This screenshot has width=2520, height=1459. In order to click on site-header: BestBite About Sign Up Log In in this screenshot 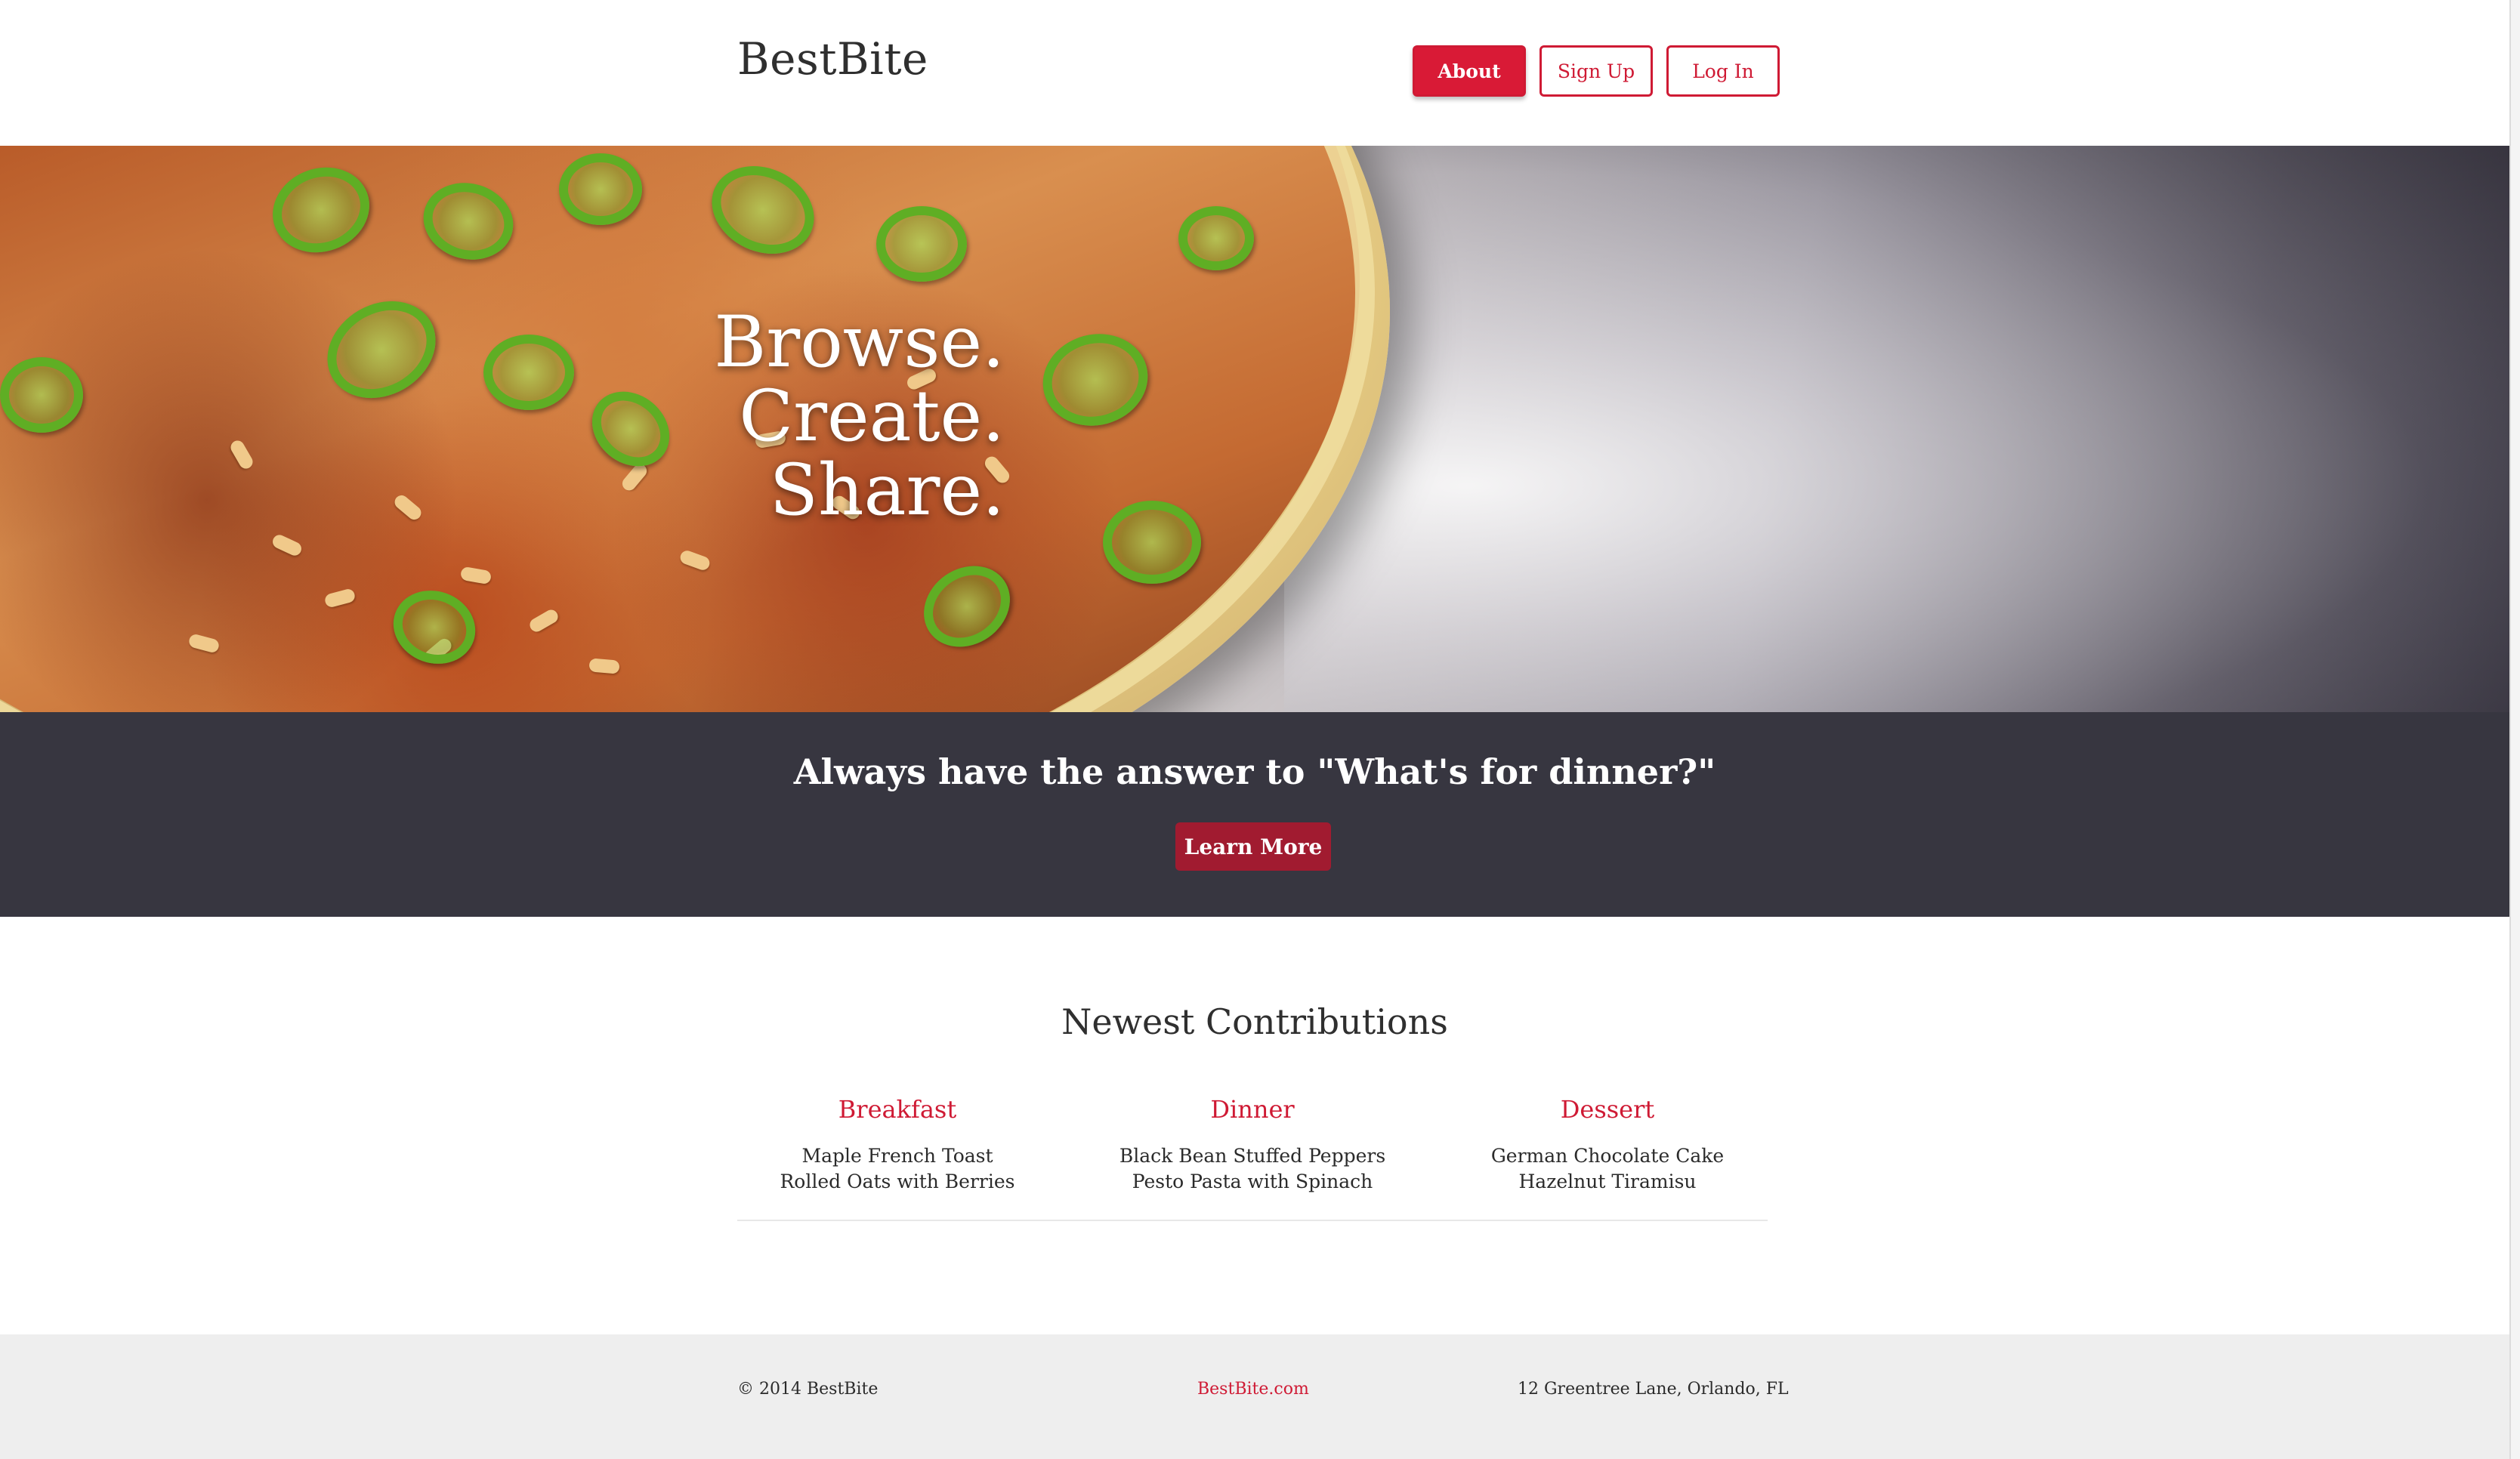, I will do `click(1254, 73)`.